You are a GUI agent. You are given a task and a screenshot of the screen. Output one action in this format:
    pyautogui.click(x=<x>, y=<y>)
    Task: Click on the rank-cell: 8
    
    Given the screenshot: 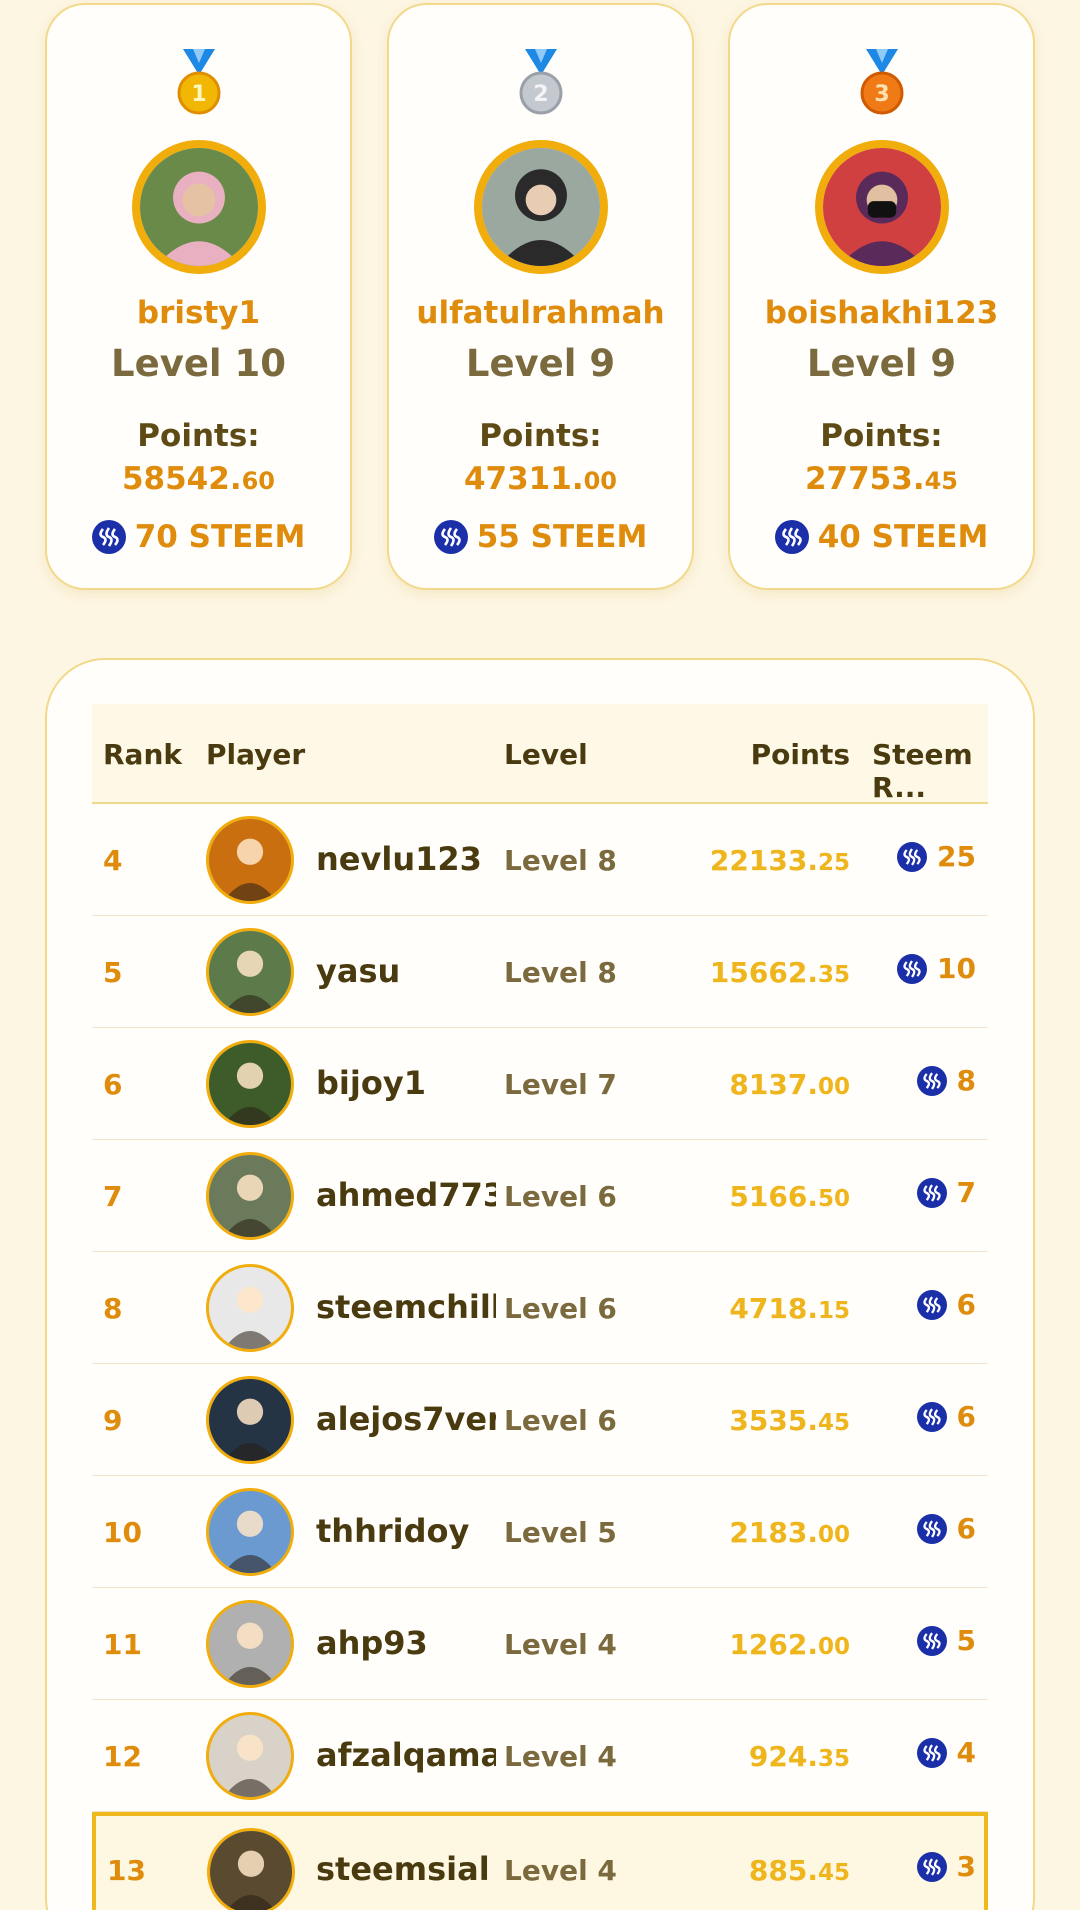 What is the action you would take?
    pyautogui.click(x=113, y=1308)
    